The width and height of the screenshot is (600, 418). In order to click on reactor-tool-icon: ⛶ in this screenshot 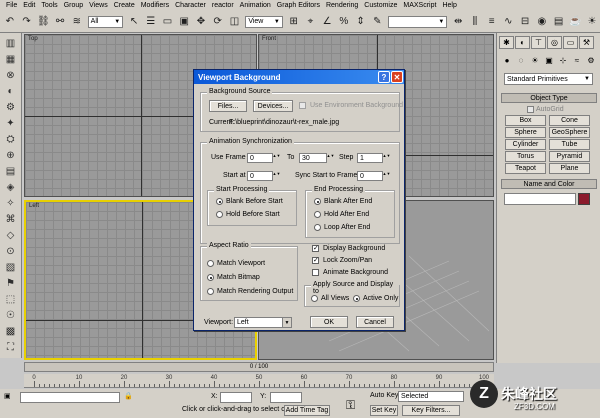, I will do `click(11, 347)`.